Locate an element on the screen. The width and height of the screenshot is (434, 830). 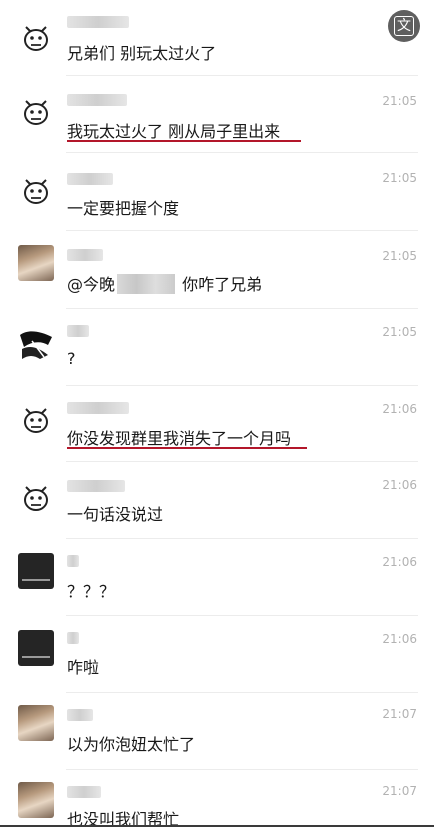
message-text: 咋啦 is located at coordinates (83, 667).